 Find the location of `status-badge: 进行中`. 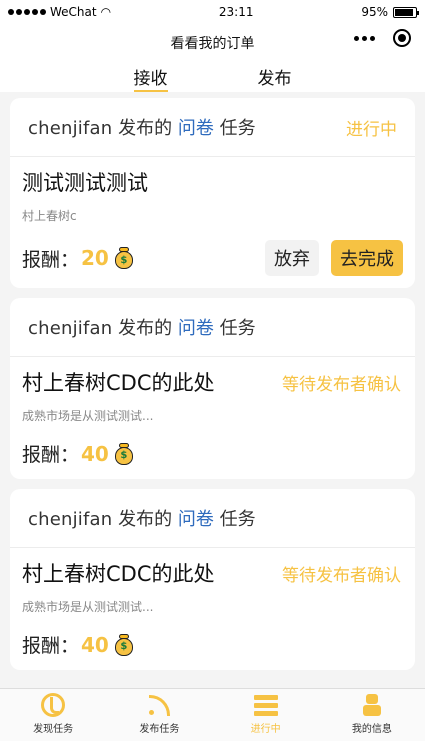

status-badge: 进行中 is located at coordinates (371, 129).